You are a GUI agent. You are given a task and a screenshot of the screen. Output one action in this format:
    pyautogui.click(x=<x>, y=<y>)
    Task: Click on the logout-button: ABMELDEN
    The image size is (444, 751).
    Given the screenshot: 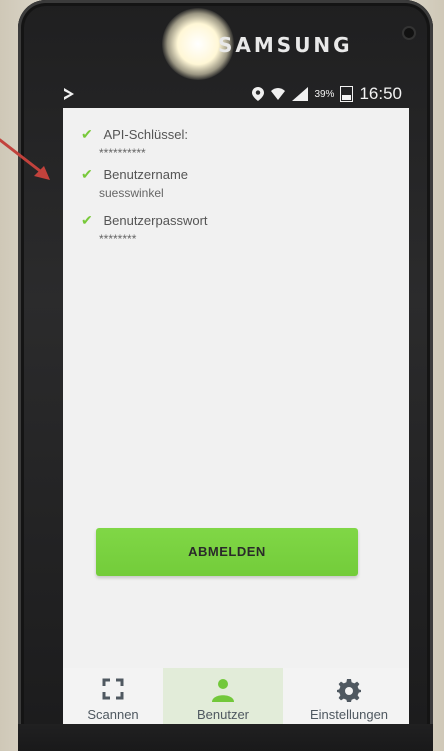 What is the action you would take?
    pyautogui.click(x=227, y=552)
    